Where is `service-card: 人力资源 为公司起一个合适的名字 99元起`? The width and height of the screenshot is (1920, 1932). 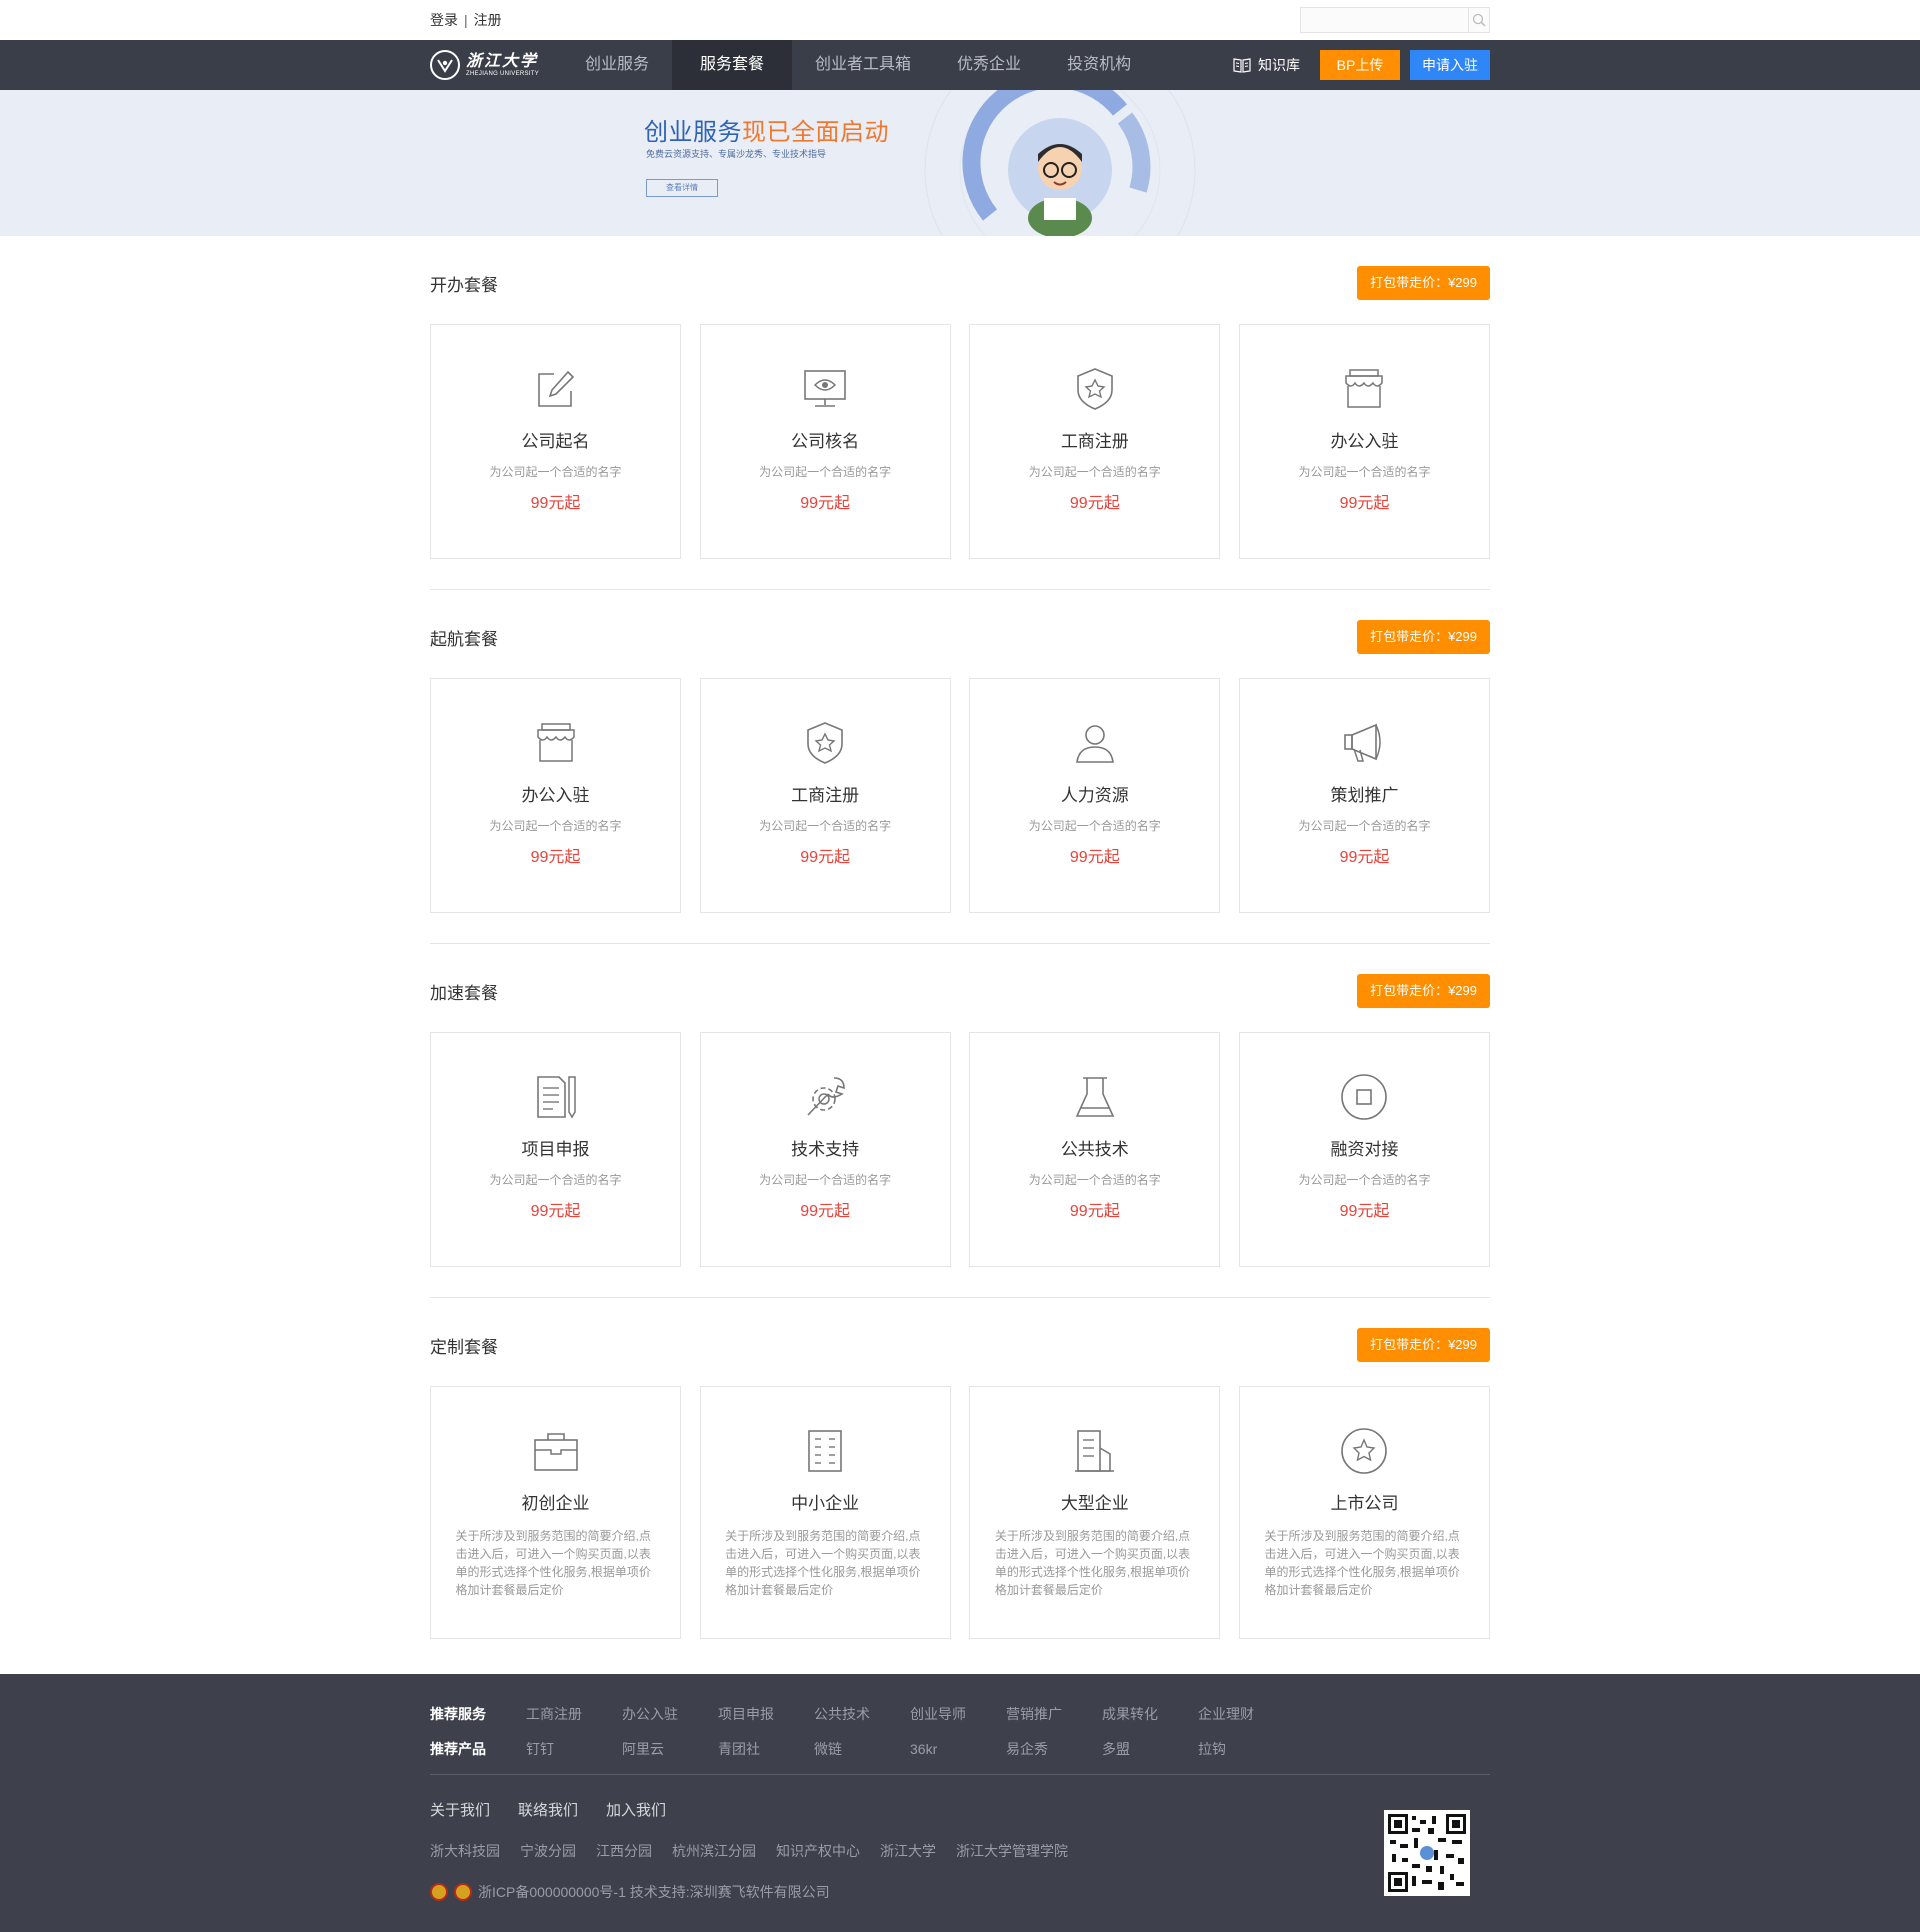
service-card: 人力资源 为公司起一个合适的名字 99元起 is located at coordinates (1095, 795).